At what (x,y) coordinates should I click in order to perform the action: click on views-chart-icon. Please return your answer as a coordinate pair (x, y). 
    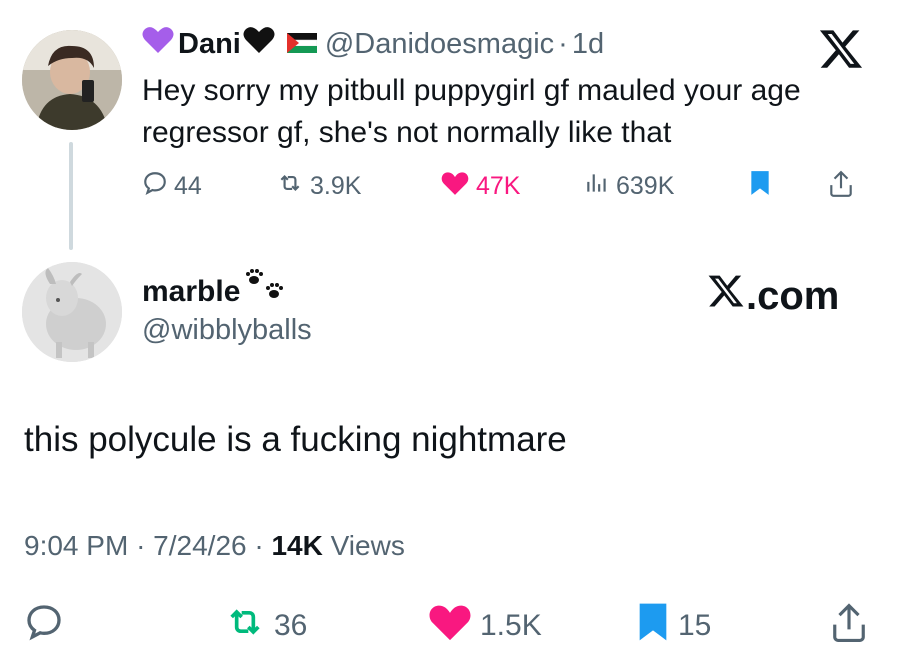
    Looking at the image, I should click on (600, 186).